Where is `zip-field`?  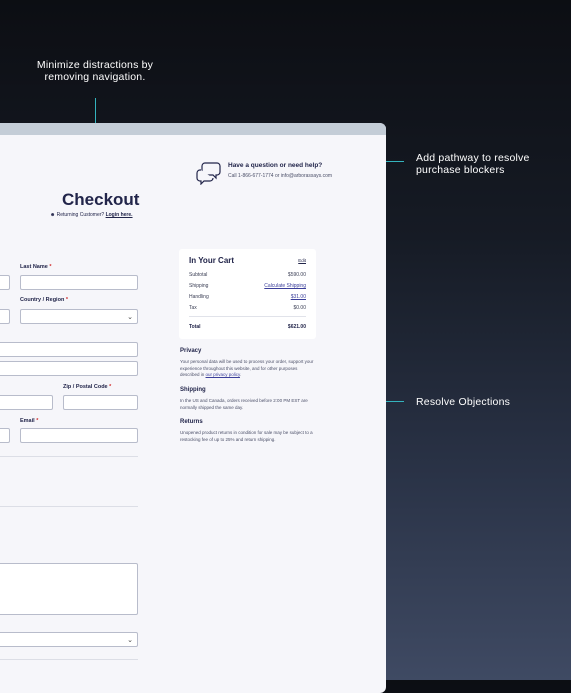 zip-field is located at coordinates (100, 402).